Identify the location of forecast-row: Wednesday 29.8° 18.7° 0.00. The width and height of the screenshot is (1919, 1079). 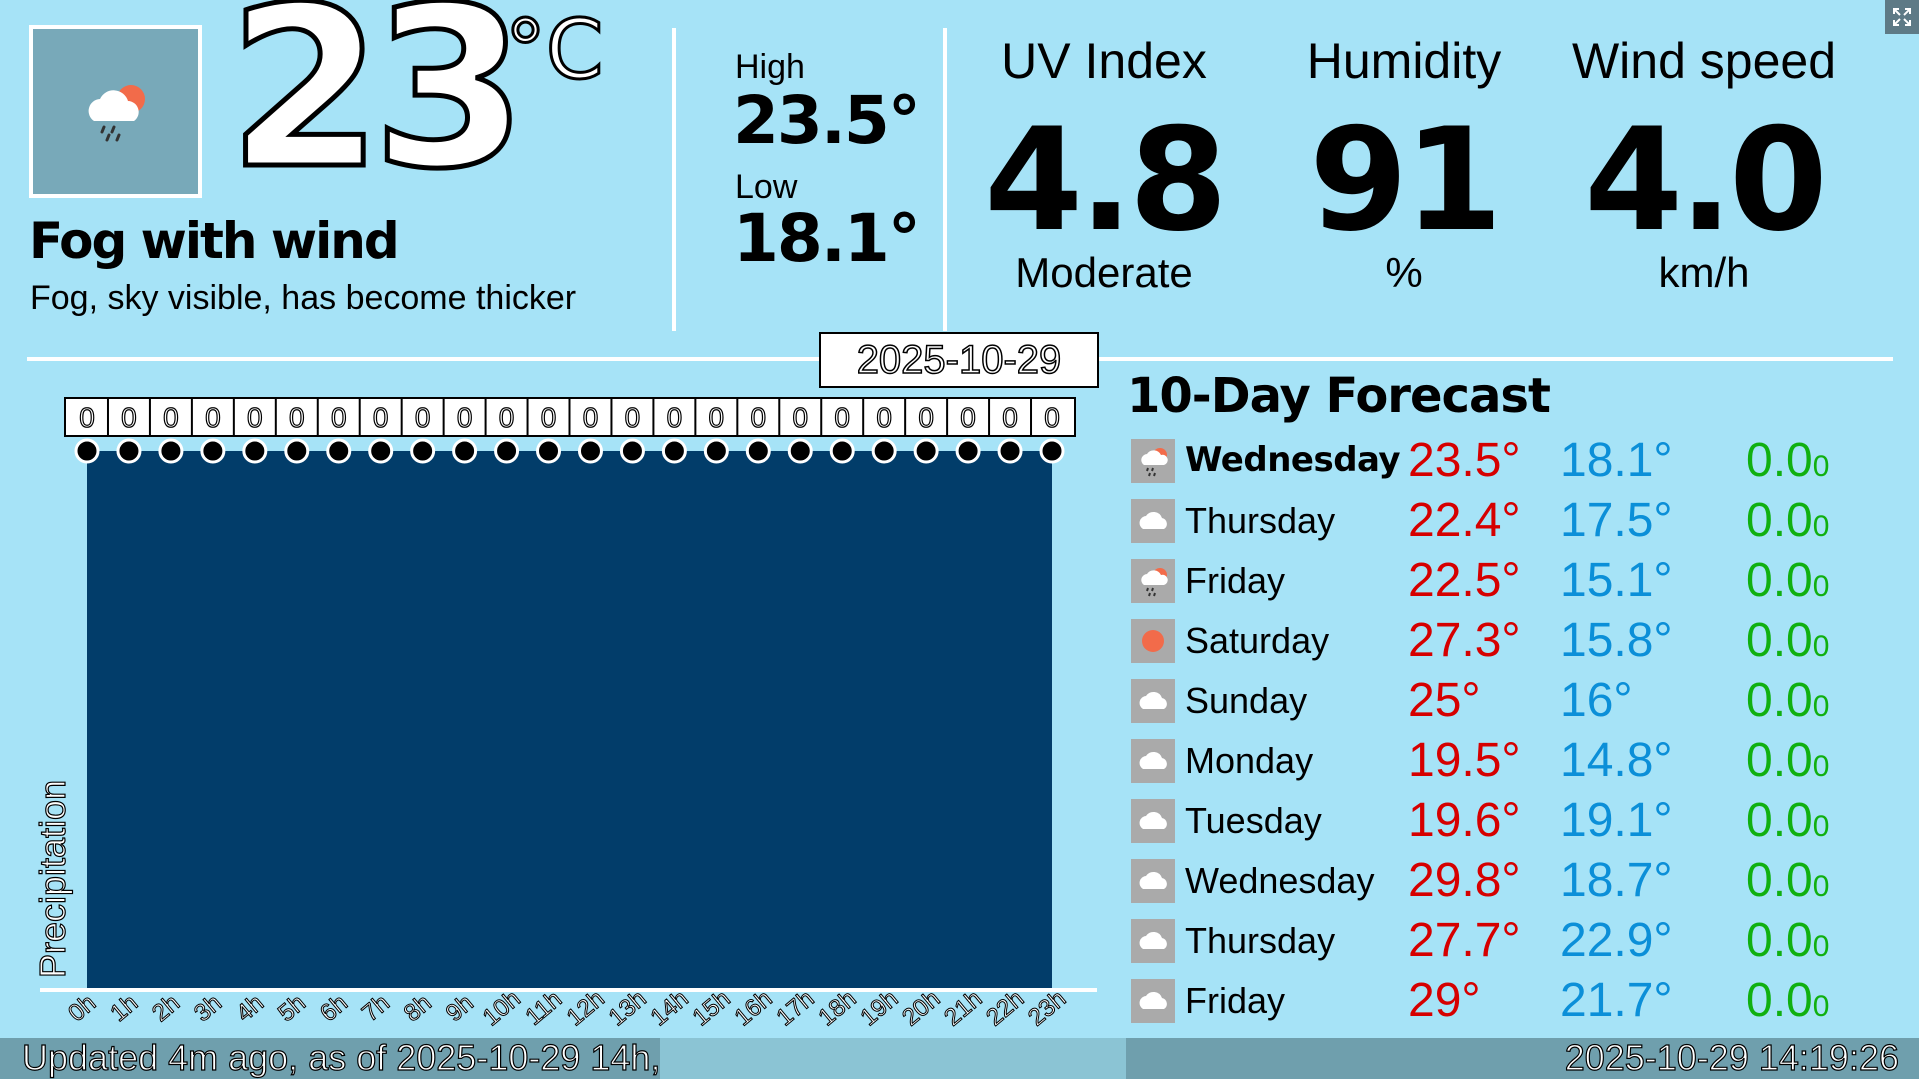
(1511, 880).